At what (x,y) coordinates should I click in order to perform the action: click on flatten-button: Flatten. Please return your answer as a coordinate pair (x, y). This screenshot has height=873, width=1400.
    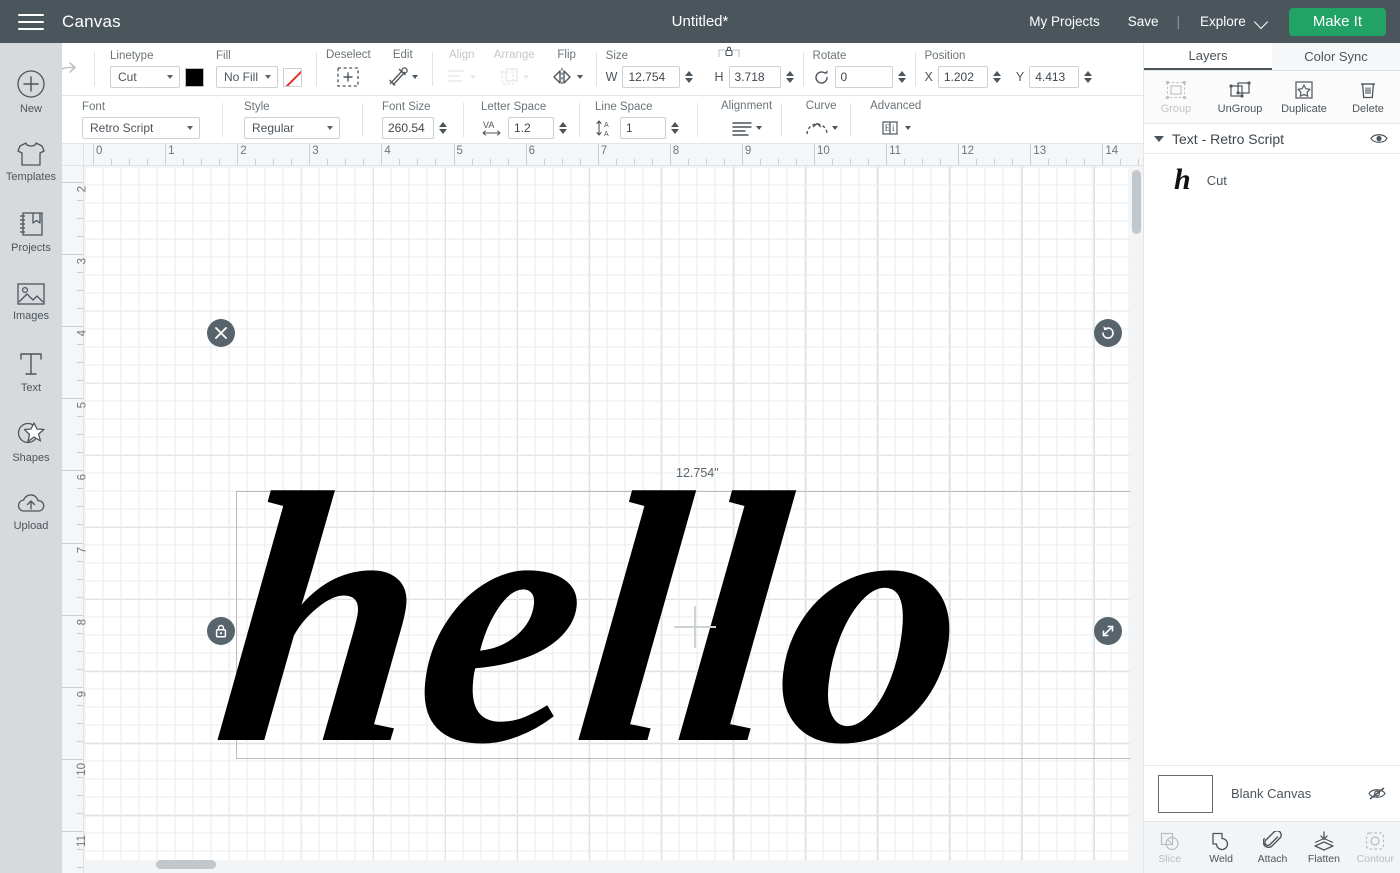
    Looking at the image, I should click on (1323, 847).